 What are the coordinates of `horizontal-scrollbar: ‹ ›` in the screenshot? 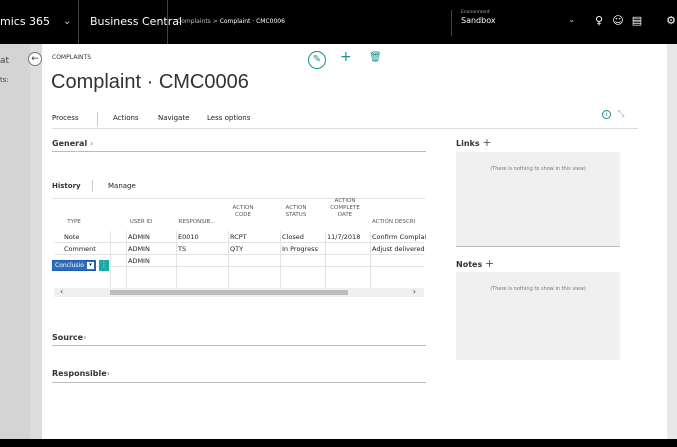 It's located at (239, 292).